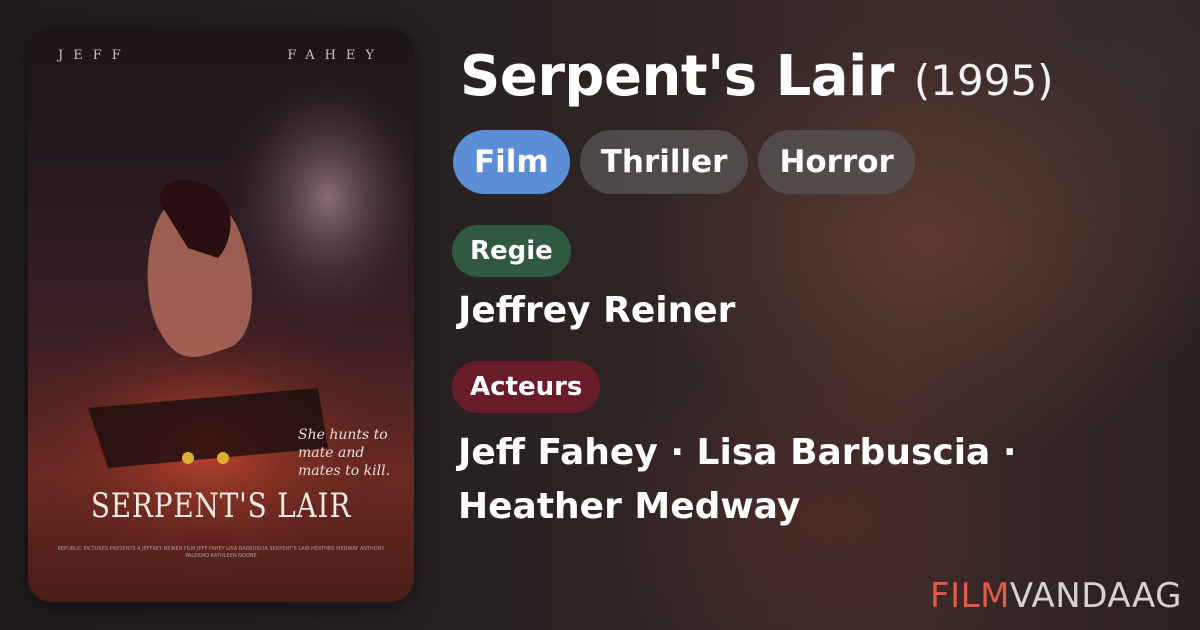 This screenshot has width=1200, height=630. Describe the element at coordinates (335, 55) in the screenshot. I see `poster-actor-last: FAHEY` at that location.